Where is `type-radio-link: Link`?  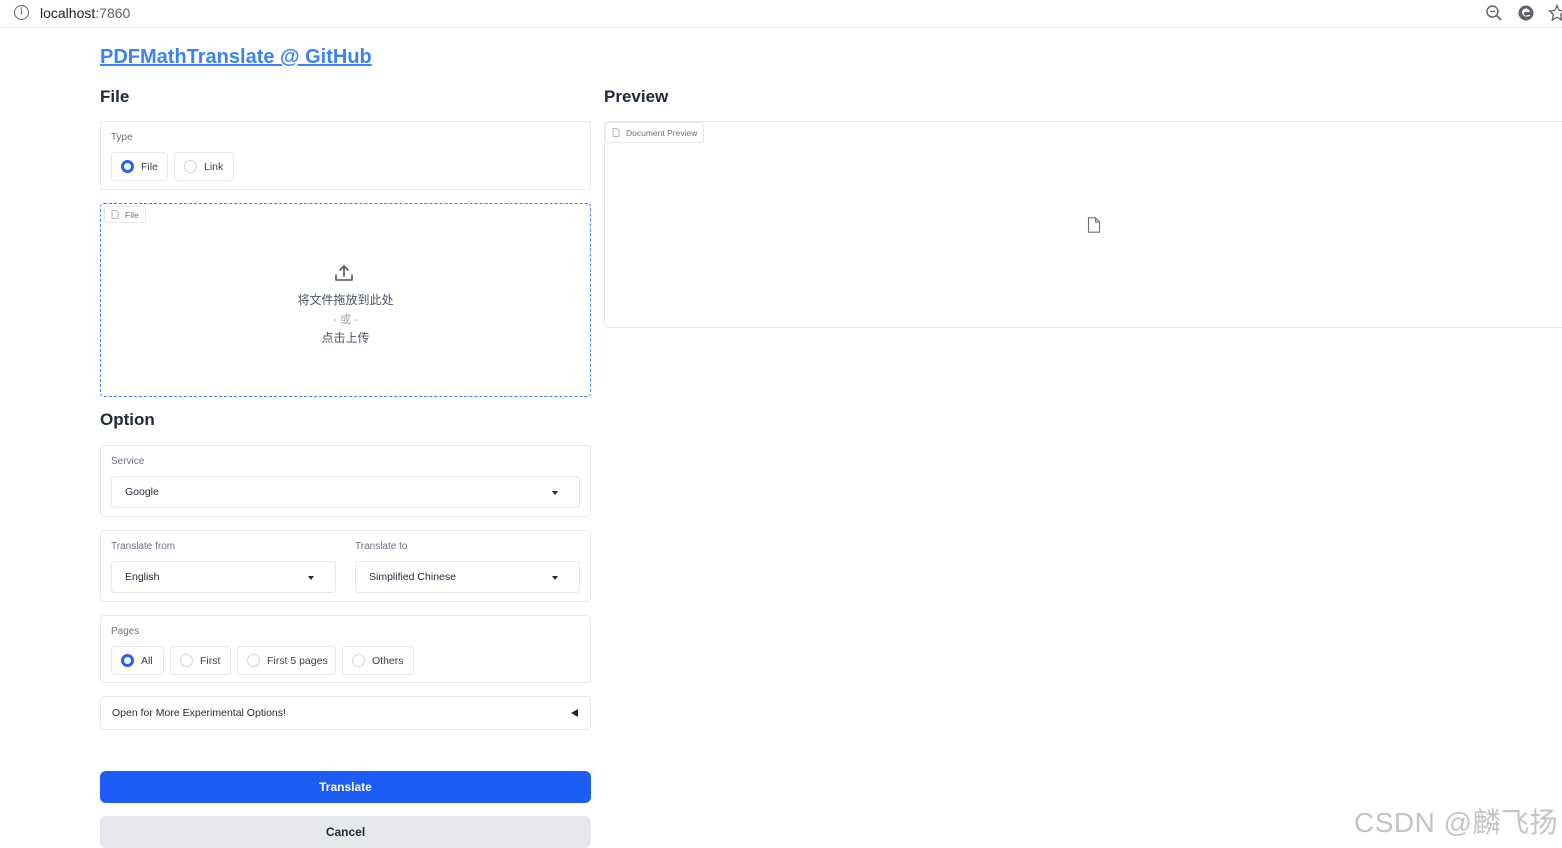 type-radio-link: Link is located at coordinates (204, 166).